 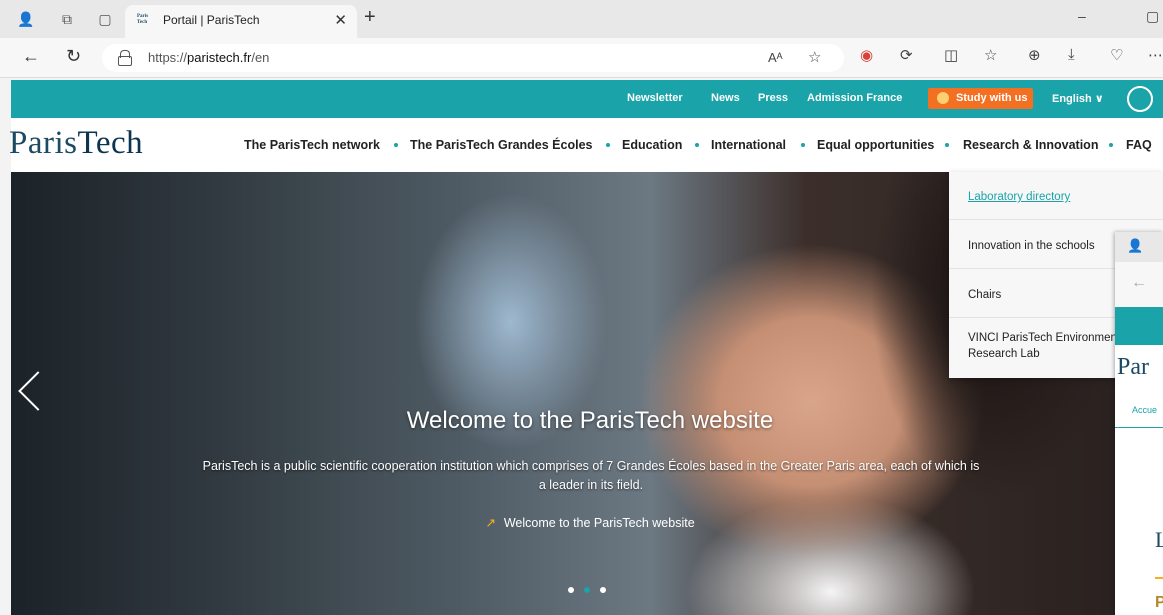 I want to click on address-bar: https://paristech.fr/en Aᴬ ☆, so click(x=473, y=58).